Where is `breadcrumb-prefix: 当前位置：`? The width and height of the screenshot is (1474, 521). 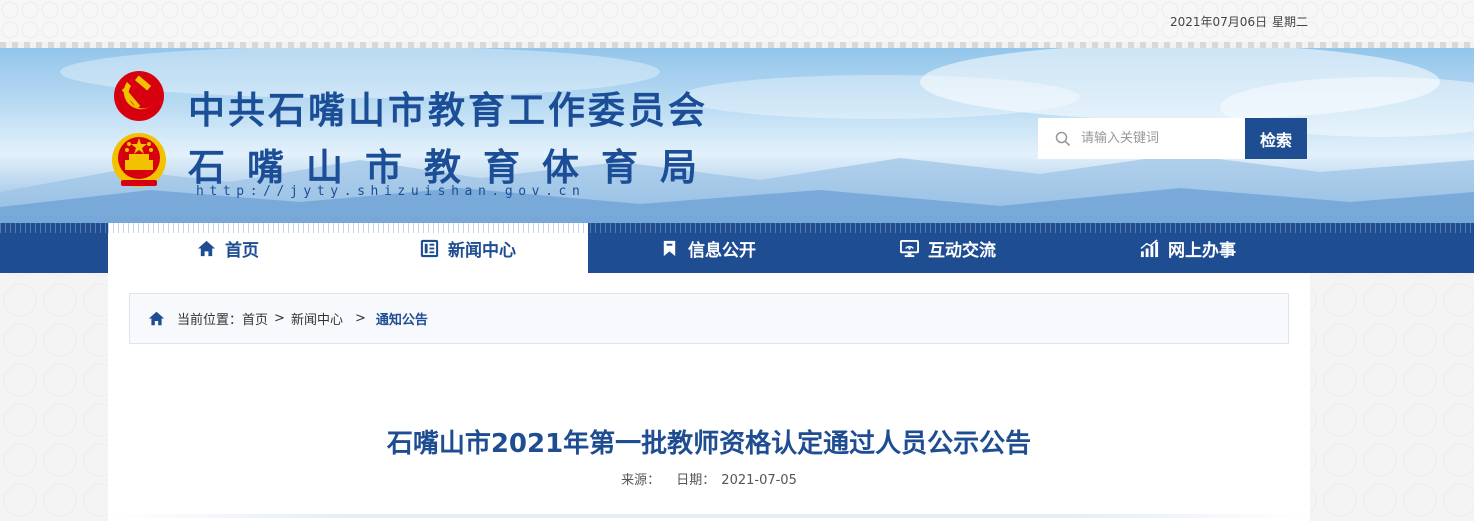
breadcrumb-prefix: 当前位置： is located at coordinates (210, 320).